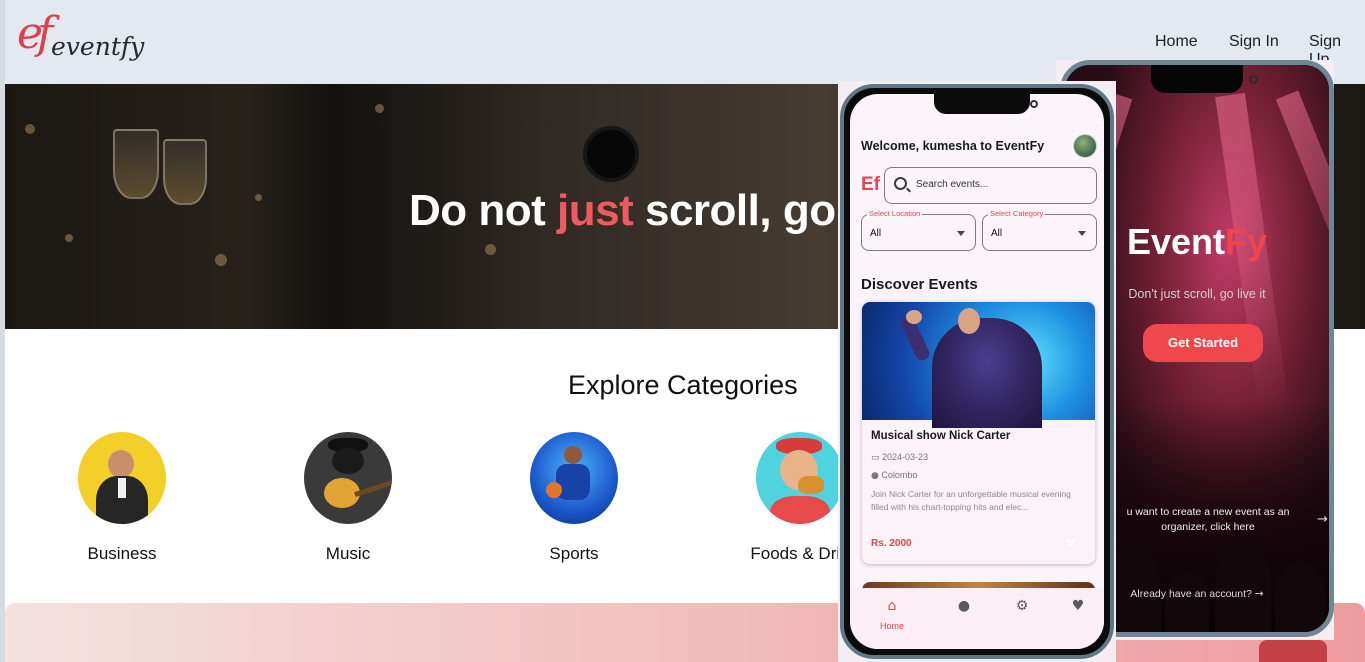  Describe the element at coordinates (348, 478) in the screenshot. I see `guitarist-image` at that location.